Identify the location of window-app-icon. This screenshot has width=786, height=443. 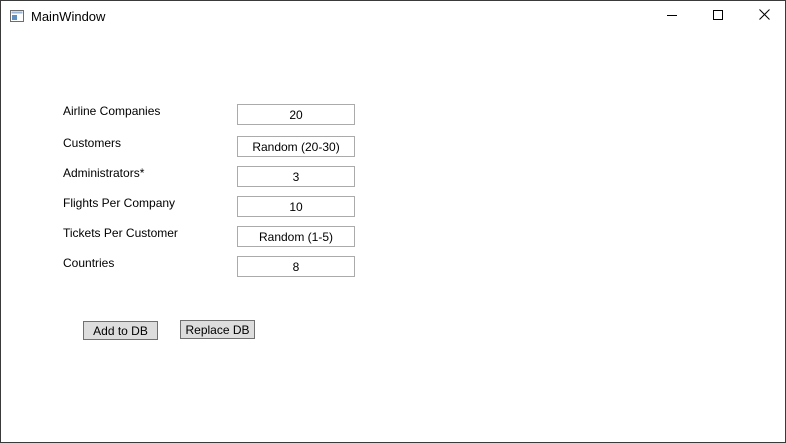
(17, 15).